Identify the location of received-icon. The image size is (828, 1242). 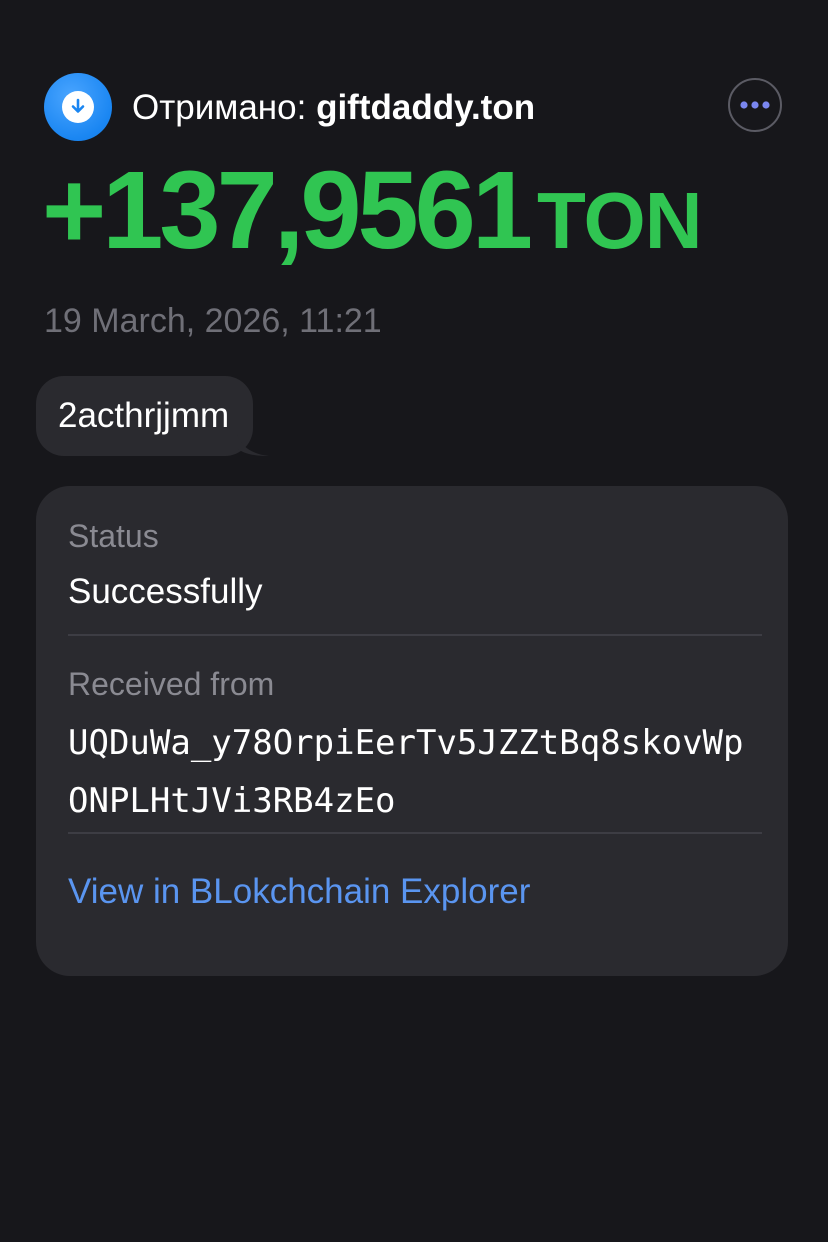
(78, 107).